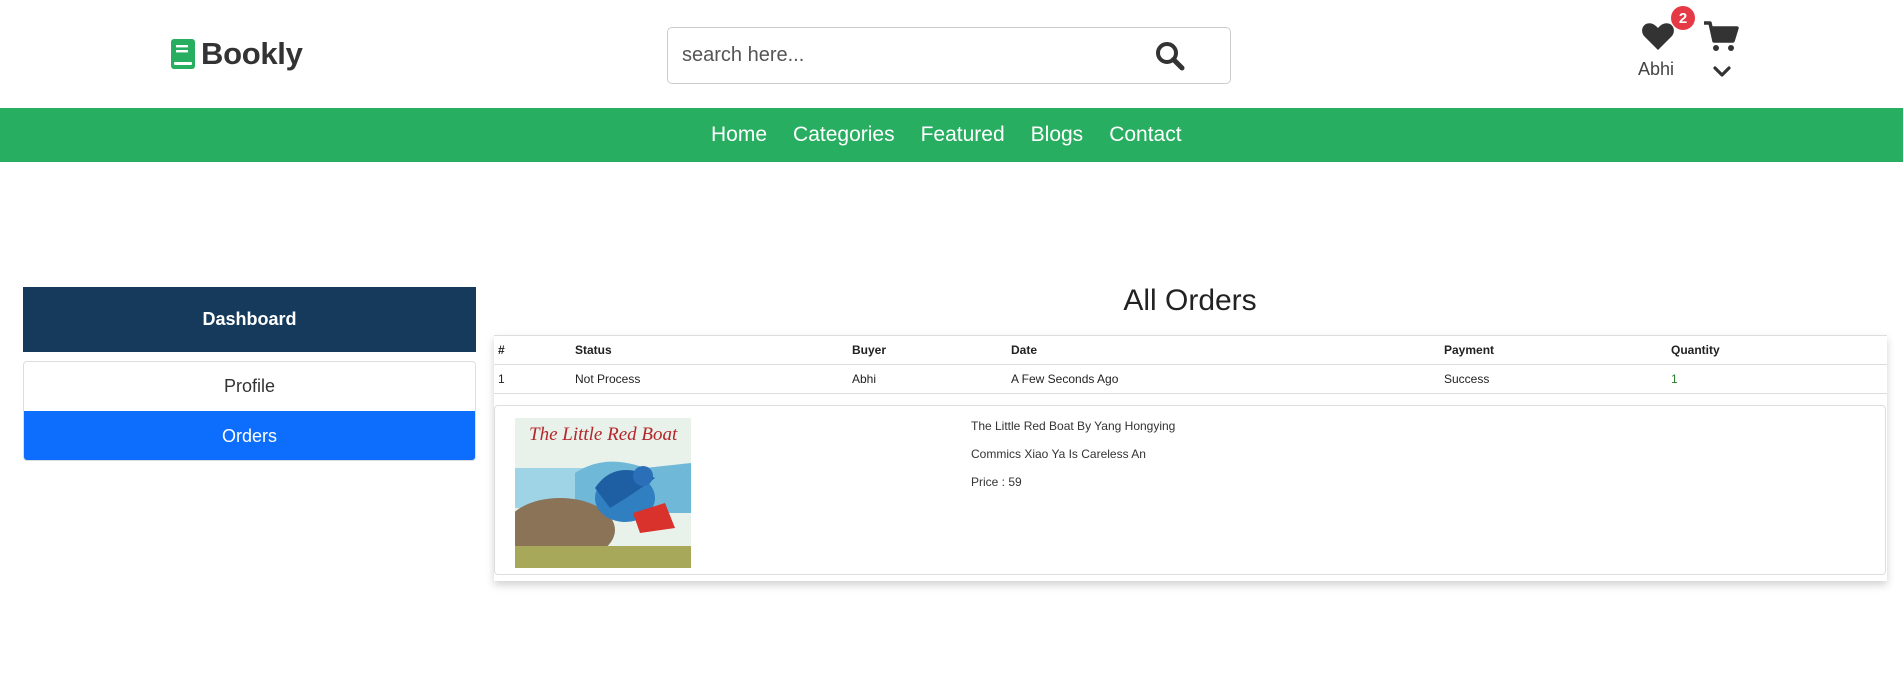  Describe the element at coordinates (603, 493) in the screenshot. I see `product-cover-image: The Little Red Boat` at that location.